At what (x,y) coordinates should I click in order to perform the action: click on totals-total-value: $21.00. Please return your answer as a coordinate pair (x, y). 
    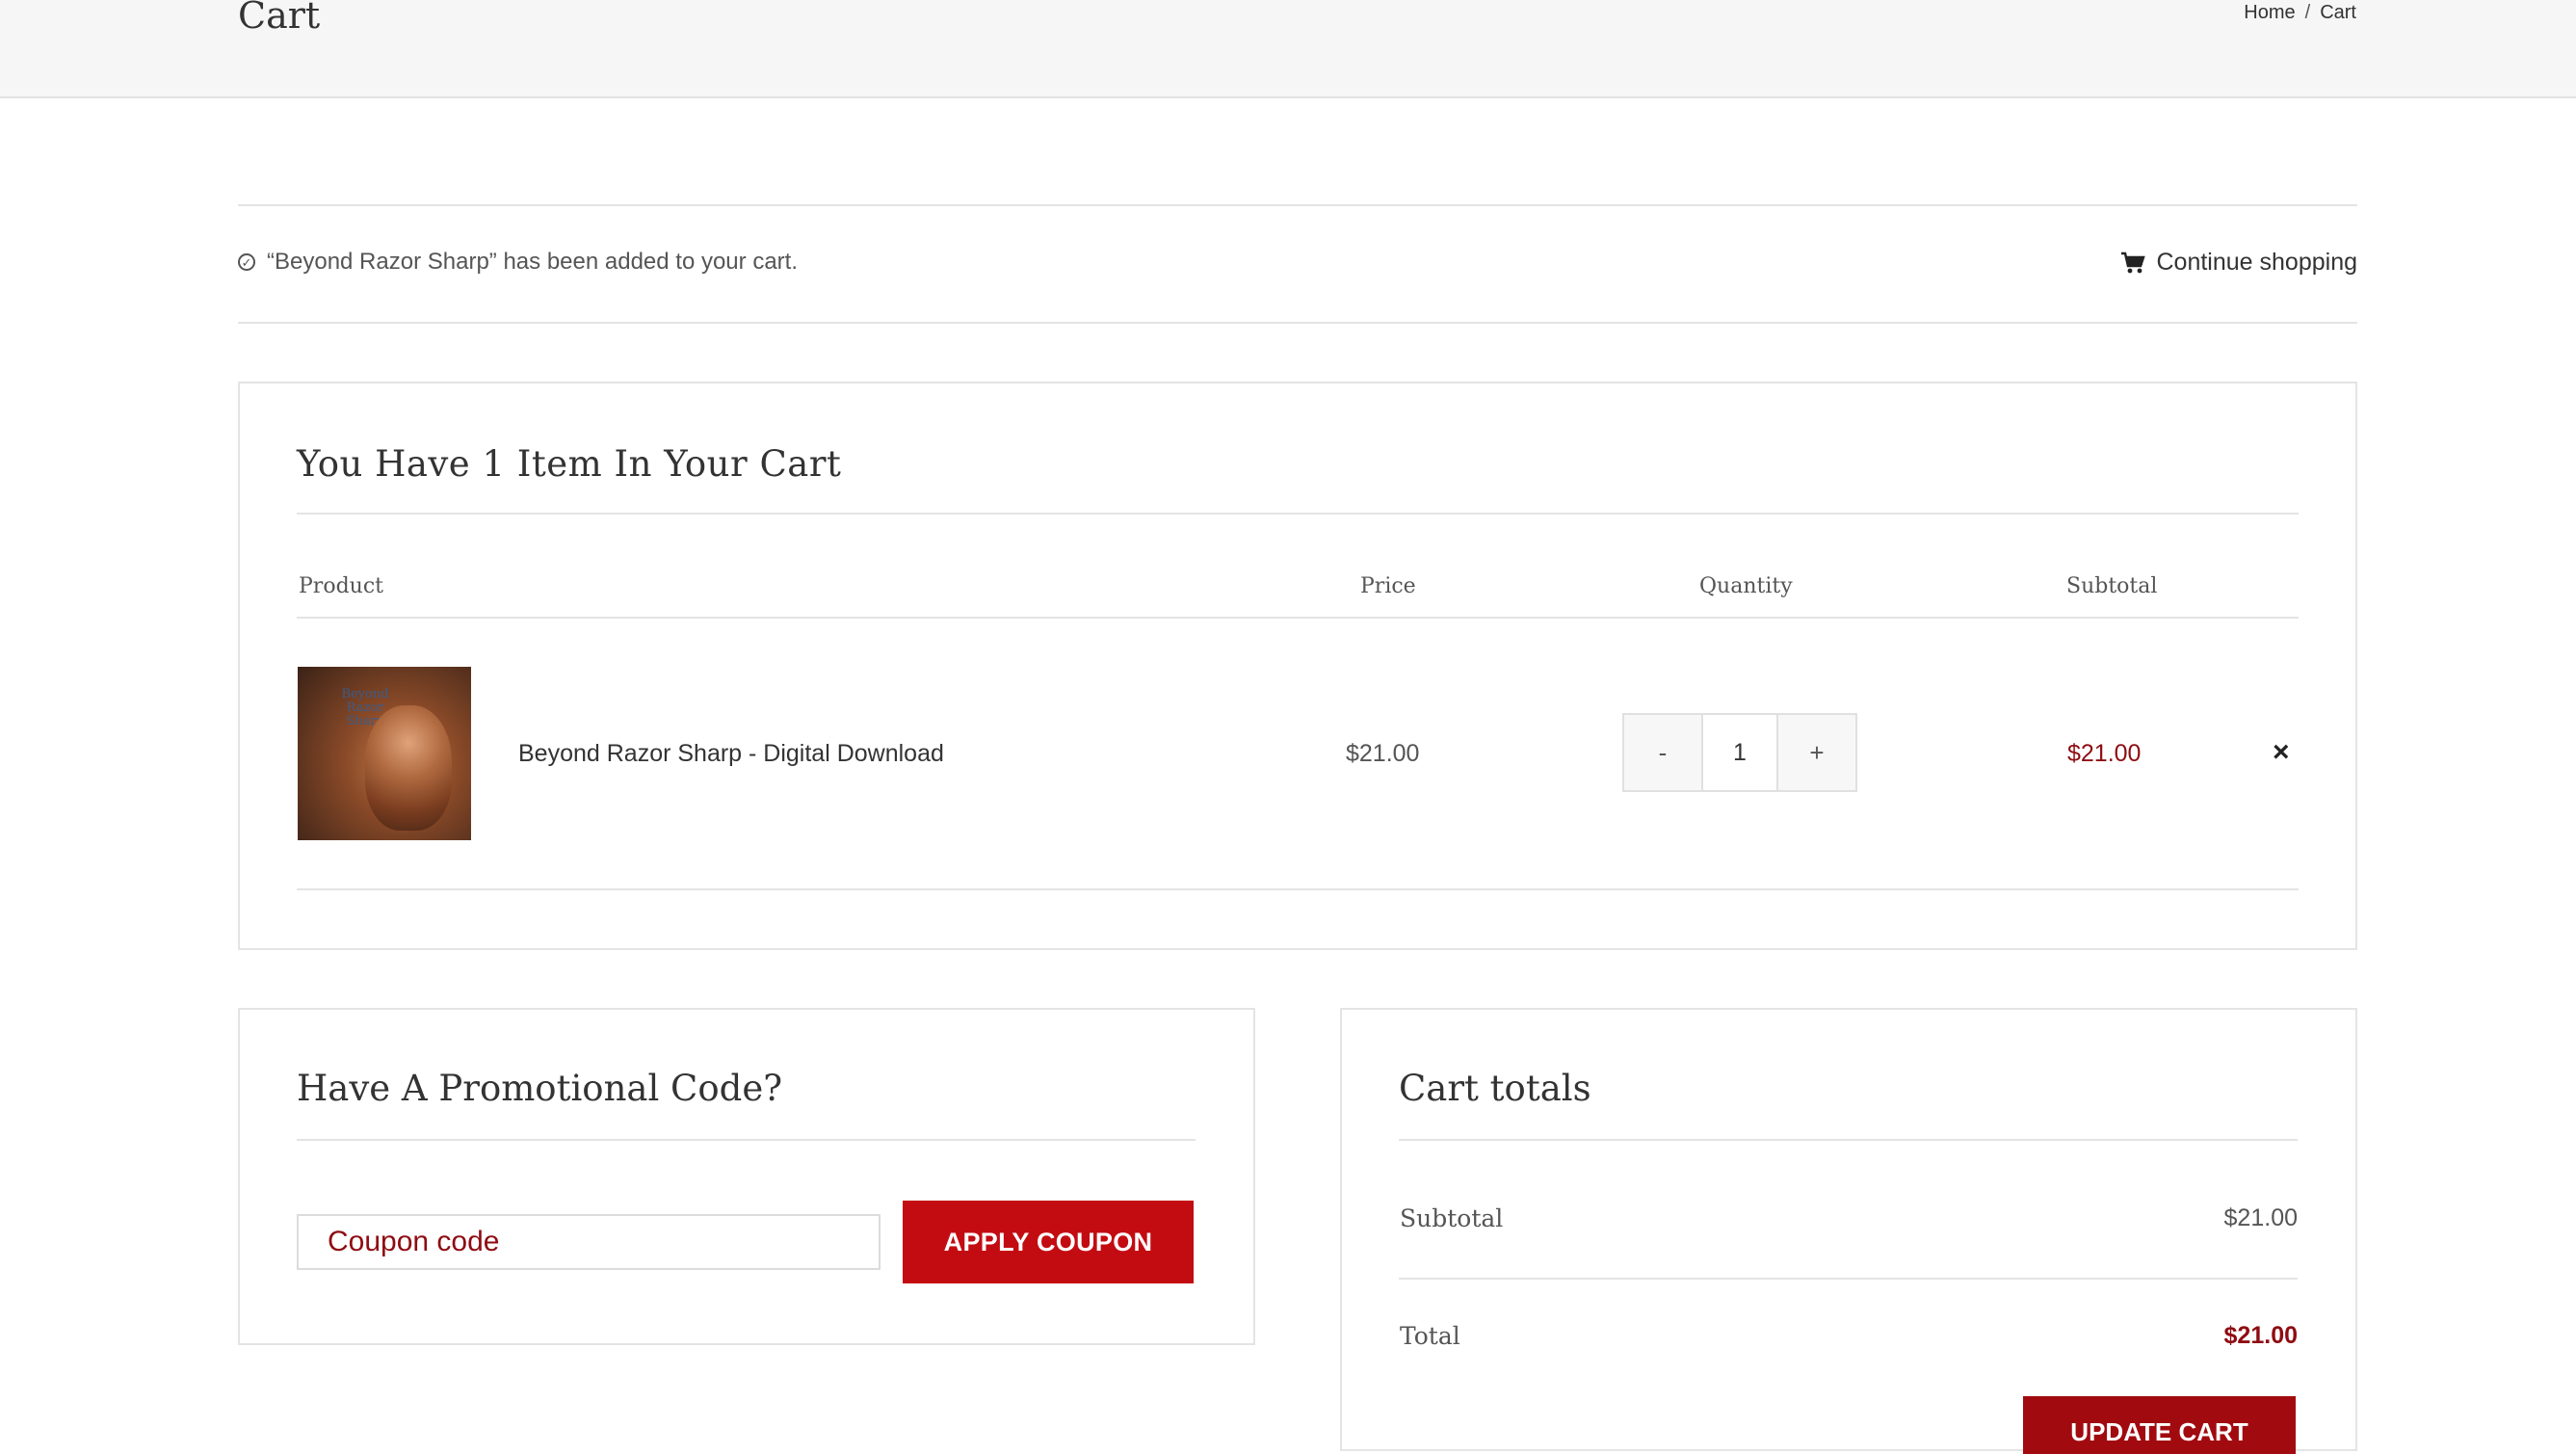
    Looking at the image, I should click on (2261, 1335).